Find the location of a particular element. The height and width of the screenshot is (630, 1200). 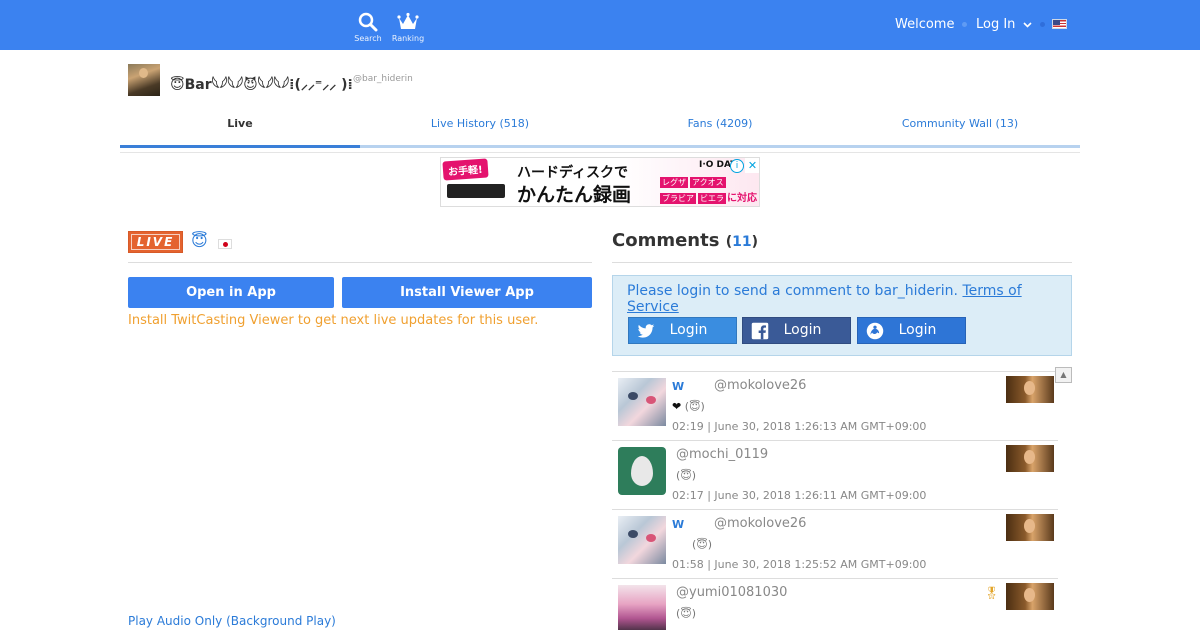

twitcasting-login-button: Login is located at coordinates (911, 330).